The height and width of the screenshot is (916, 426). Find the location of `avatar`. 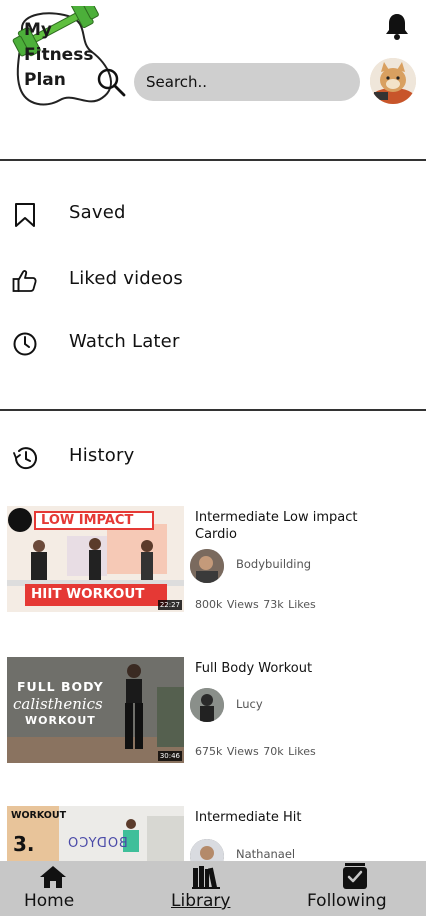

avatar is located at coordinates (393, 81).